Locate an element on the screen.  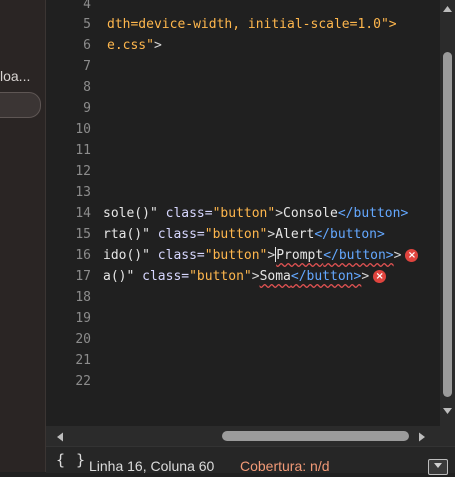
line-number: 19 is located at coordinates (83, 318).